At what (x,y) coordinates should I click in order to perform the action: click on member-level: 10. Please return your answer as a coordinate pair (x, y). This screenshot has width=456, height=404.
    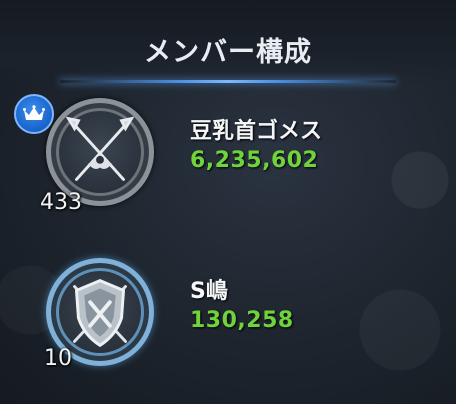
    Looking at the image, I should click on (58, 358).